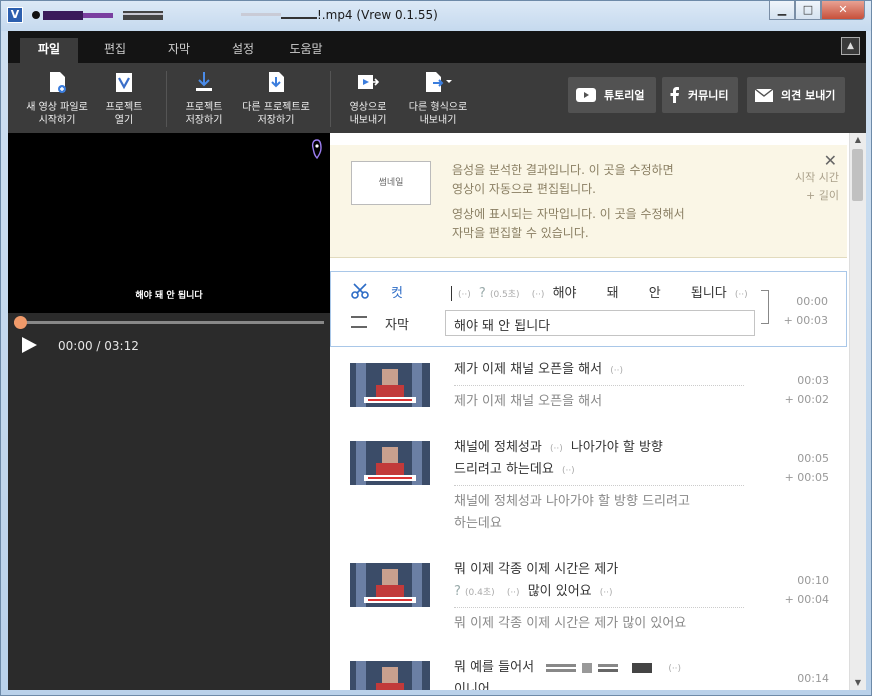 This screenshot has width=872, height=696. I want to click on tab-edit: 편집, so click(115, 50).